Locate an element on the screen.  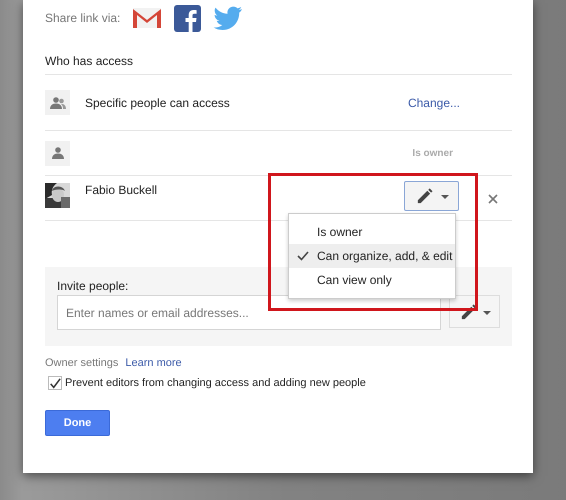
close-icon is located at coordinates (493, 199).